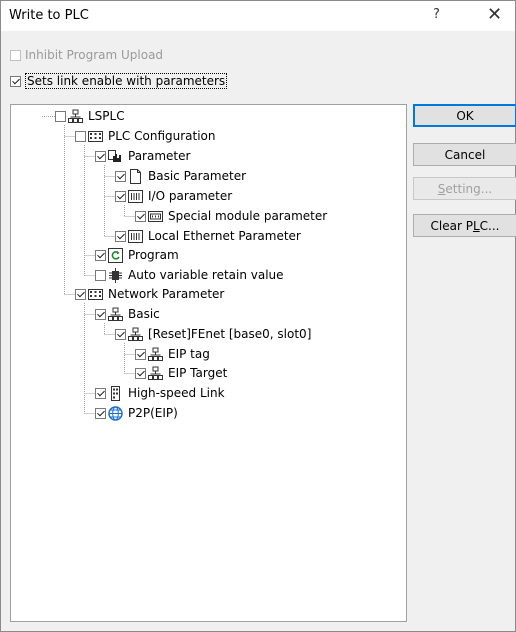  Describe the element at coordinates (248, 216) in the screenshot. I see `special-module-parameter-label: Special module parameter` at that location.